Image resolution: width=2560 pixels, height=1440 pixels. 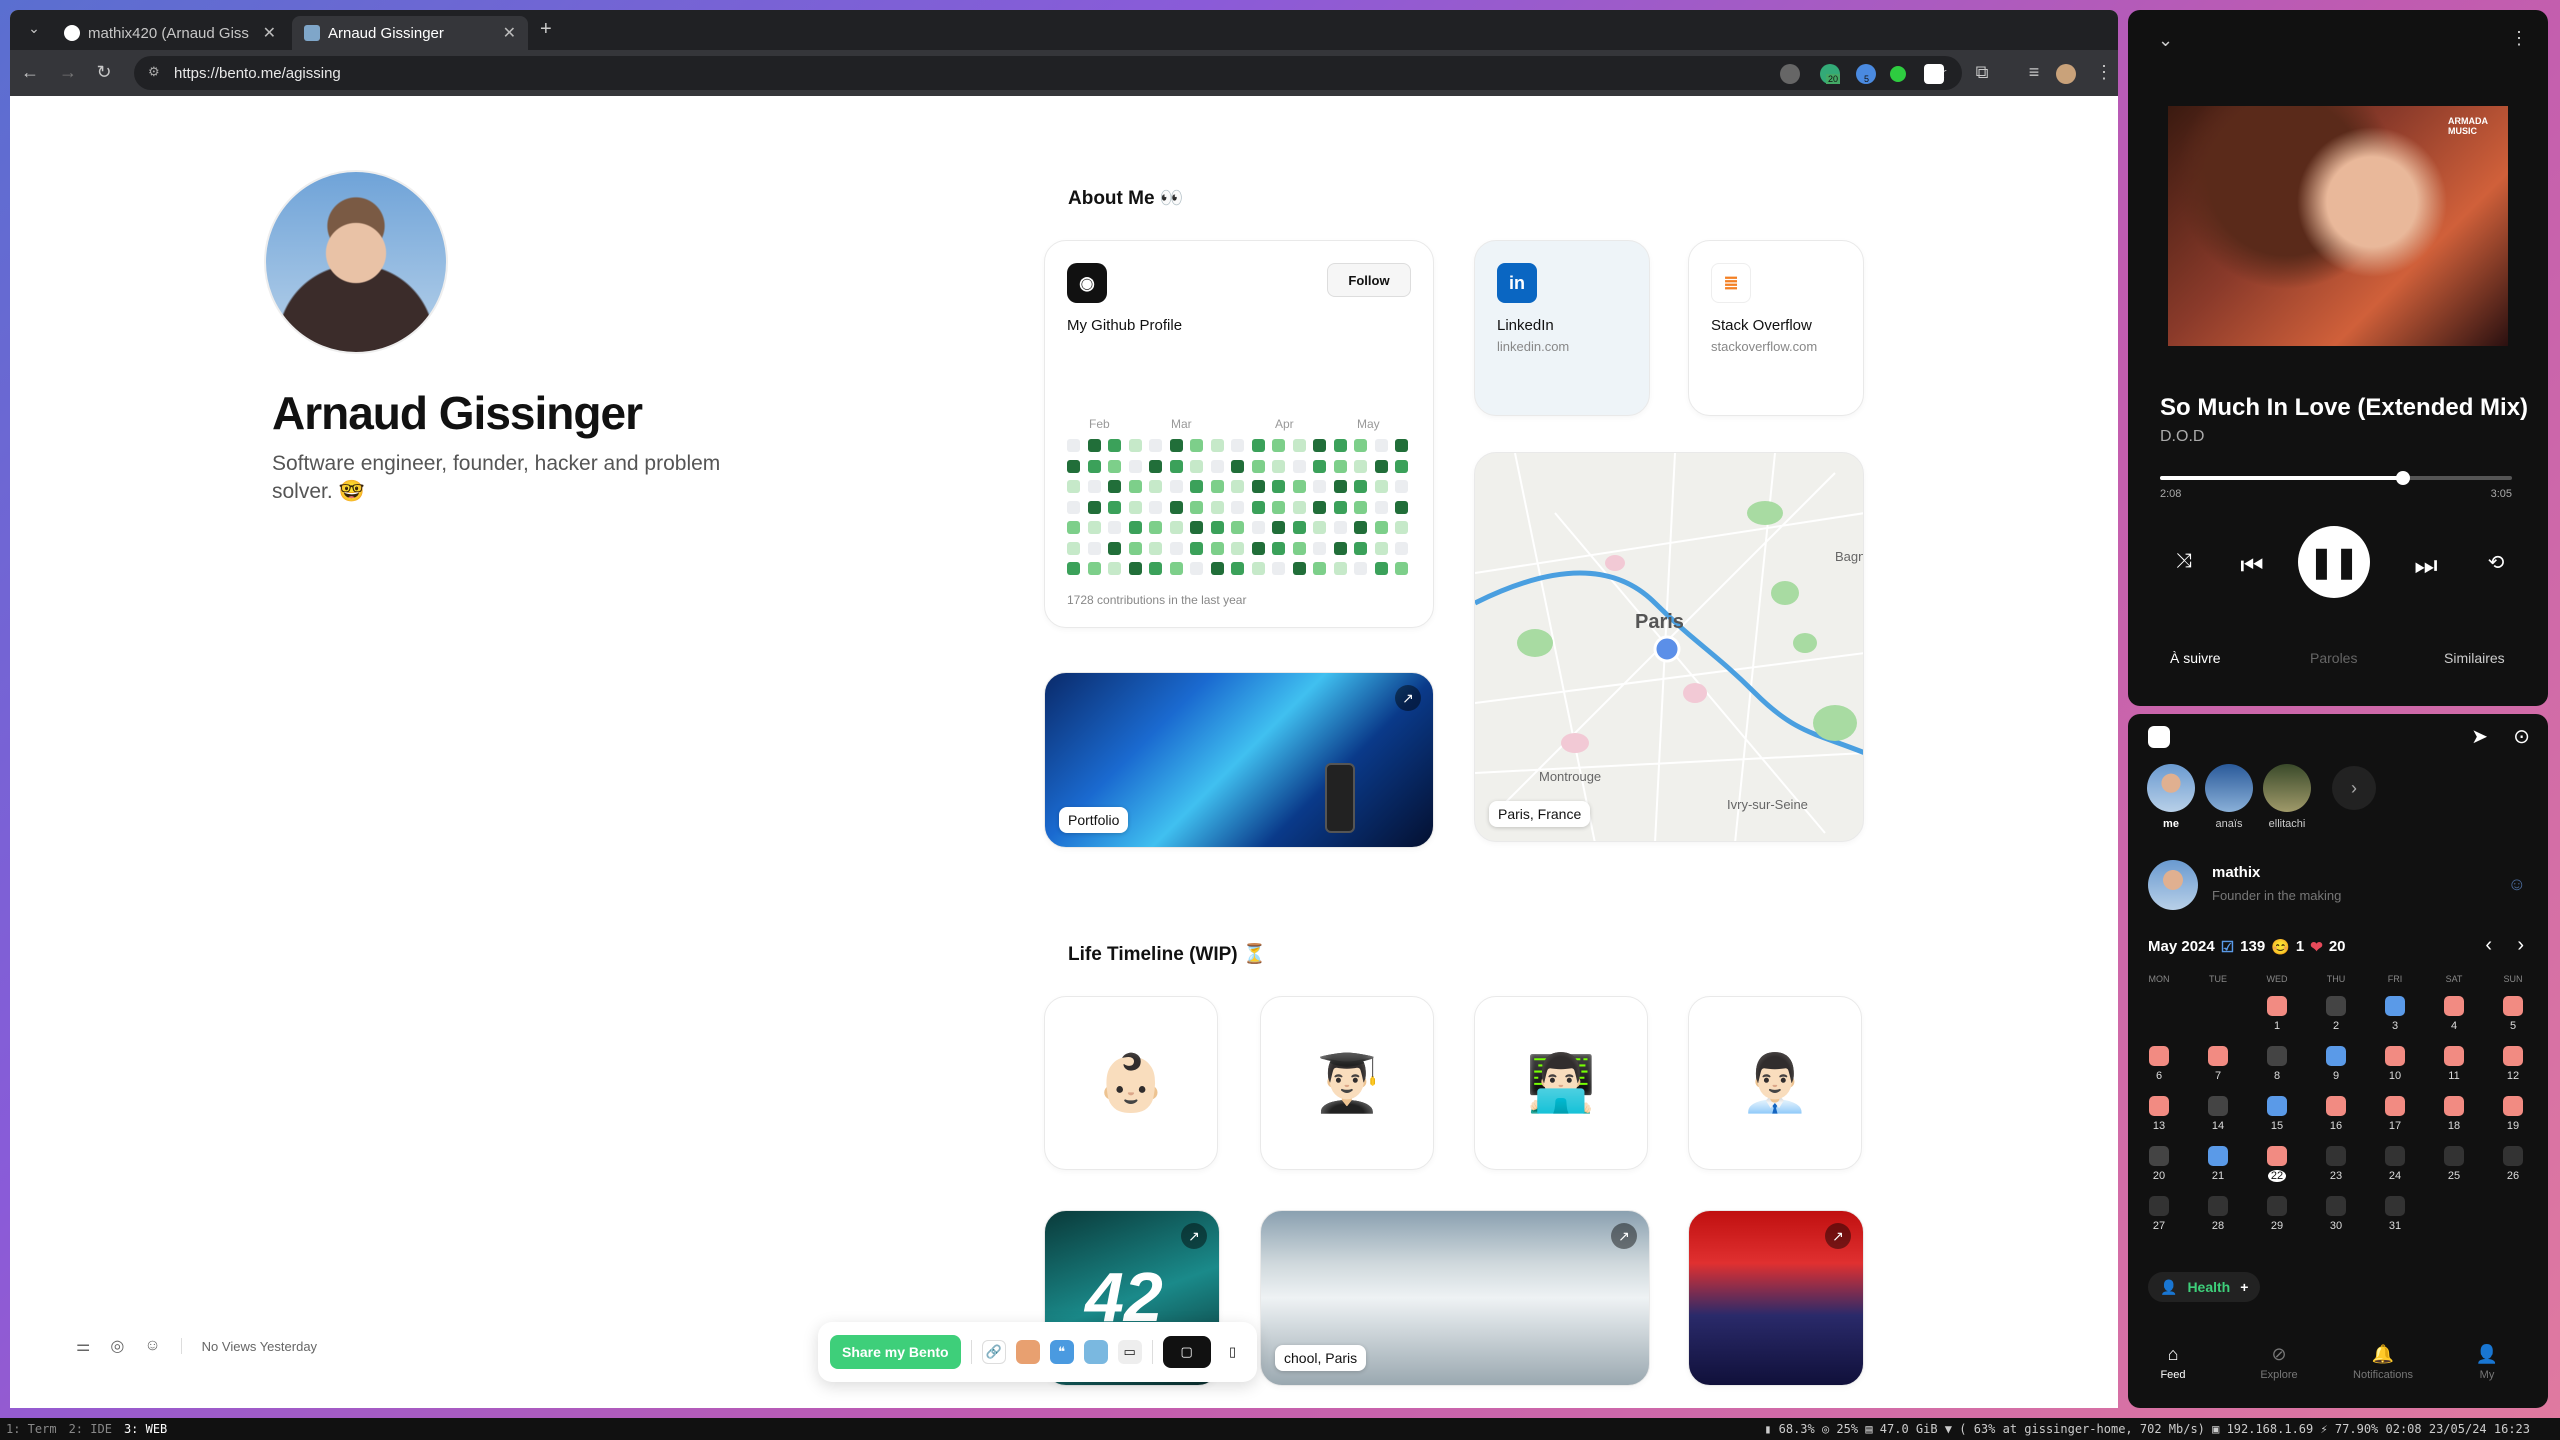 I want to click on more-circle-icon: ⊙, so click(x=2521, y=736).